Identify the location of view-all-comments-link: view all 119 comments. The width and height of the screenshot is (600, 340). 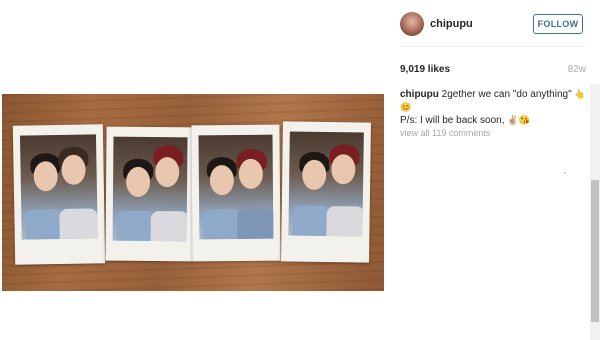
(445, 133).